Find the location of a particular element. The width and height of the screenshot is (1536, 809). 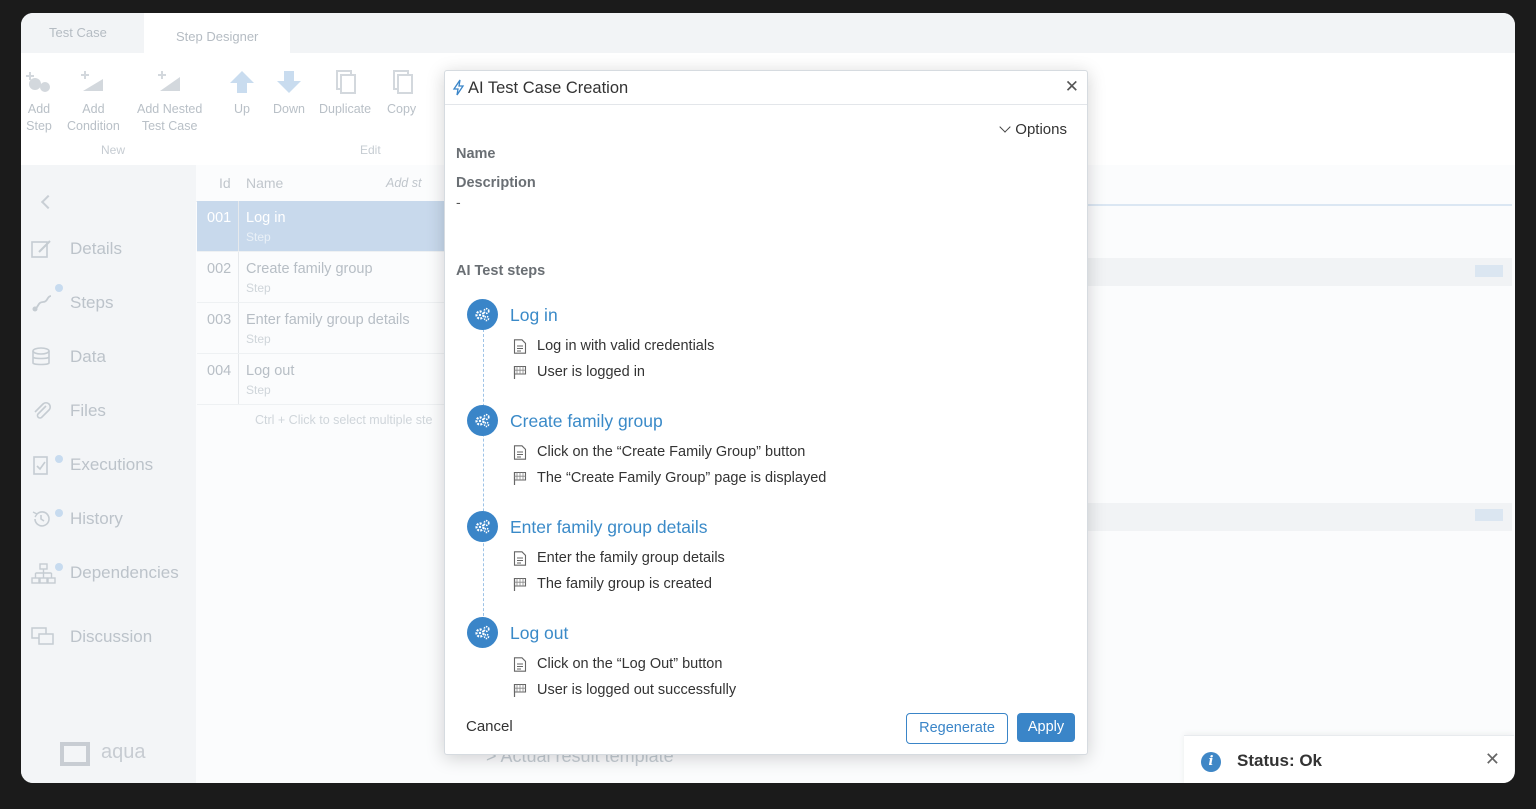

ribbon-group-edit: Edit is located at coordinates (370, 150).